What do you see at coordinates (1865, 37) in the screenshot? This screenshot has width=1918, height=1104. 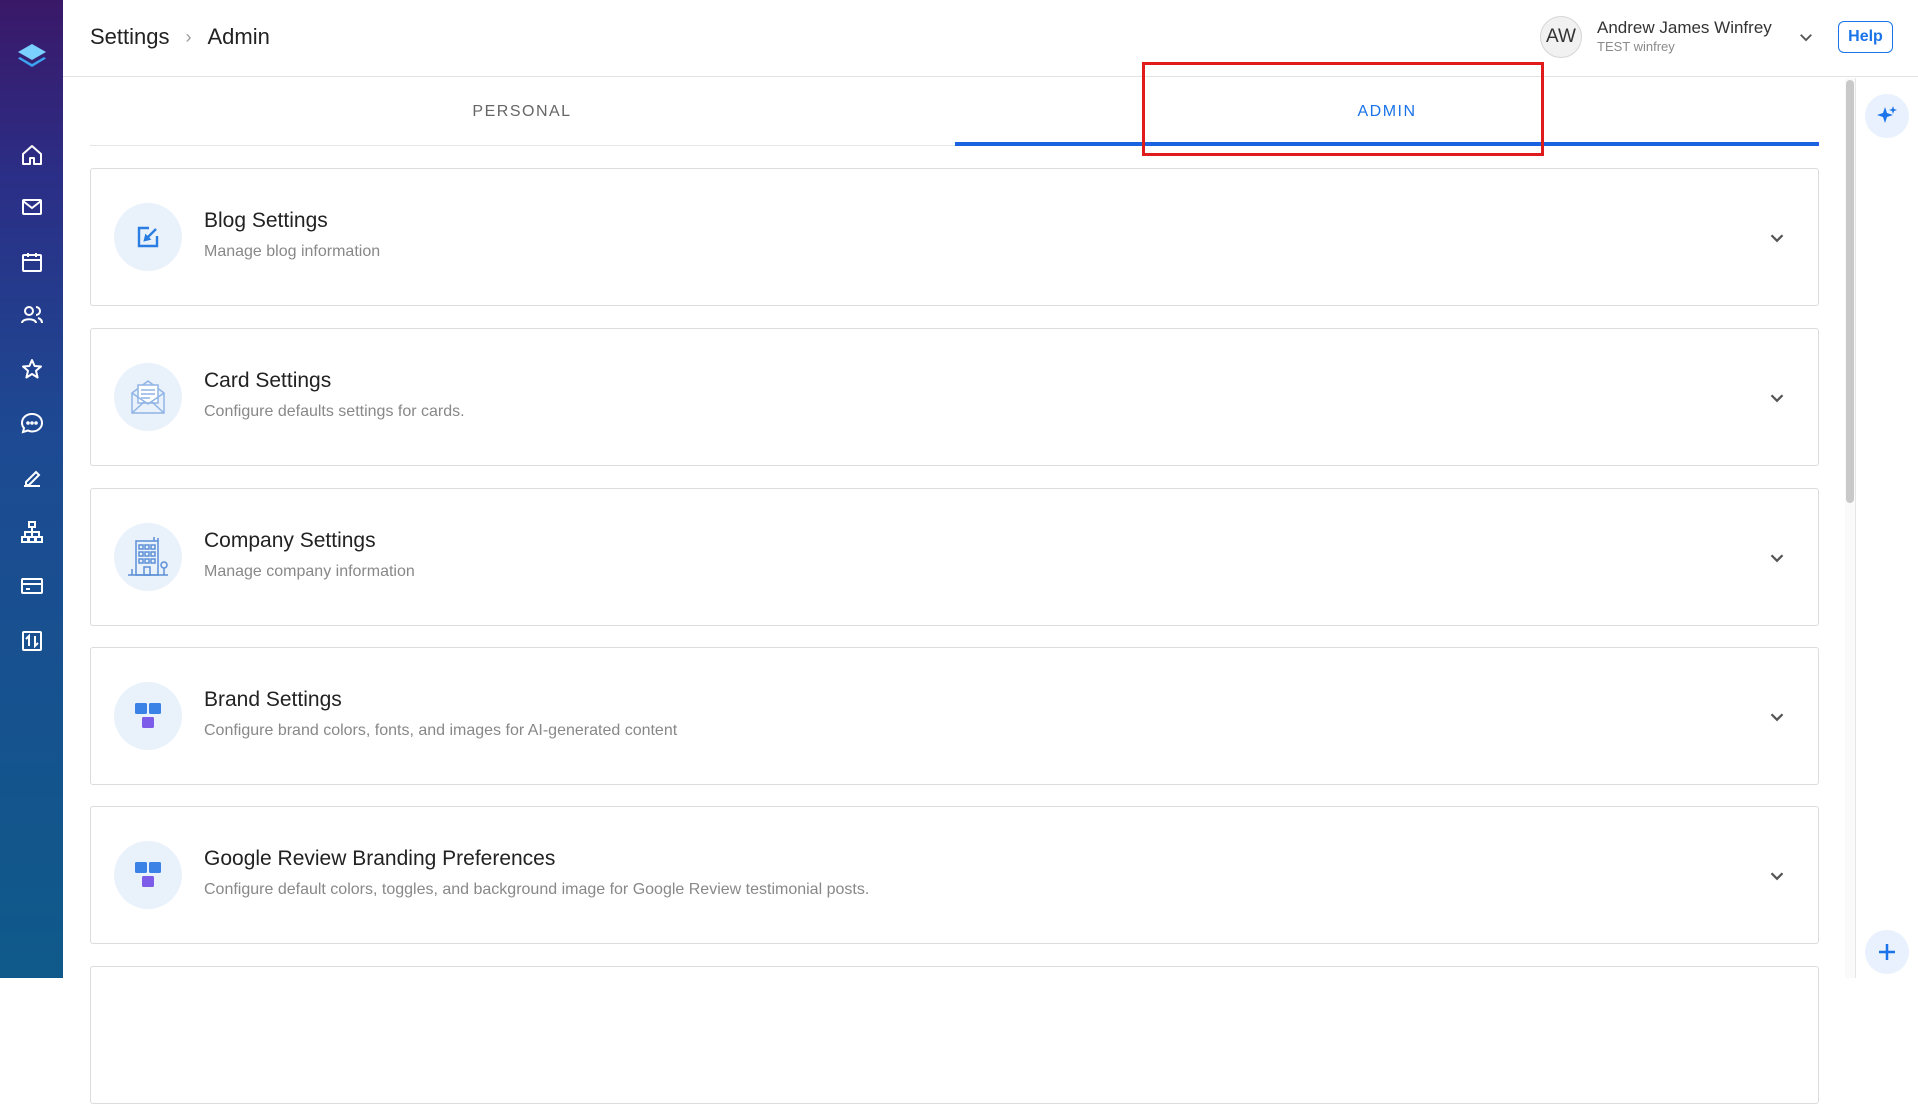 I see `help-button: Help` at bounding box center [1865, 37].